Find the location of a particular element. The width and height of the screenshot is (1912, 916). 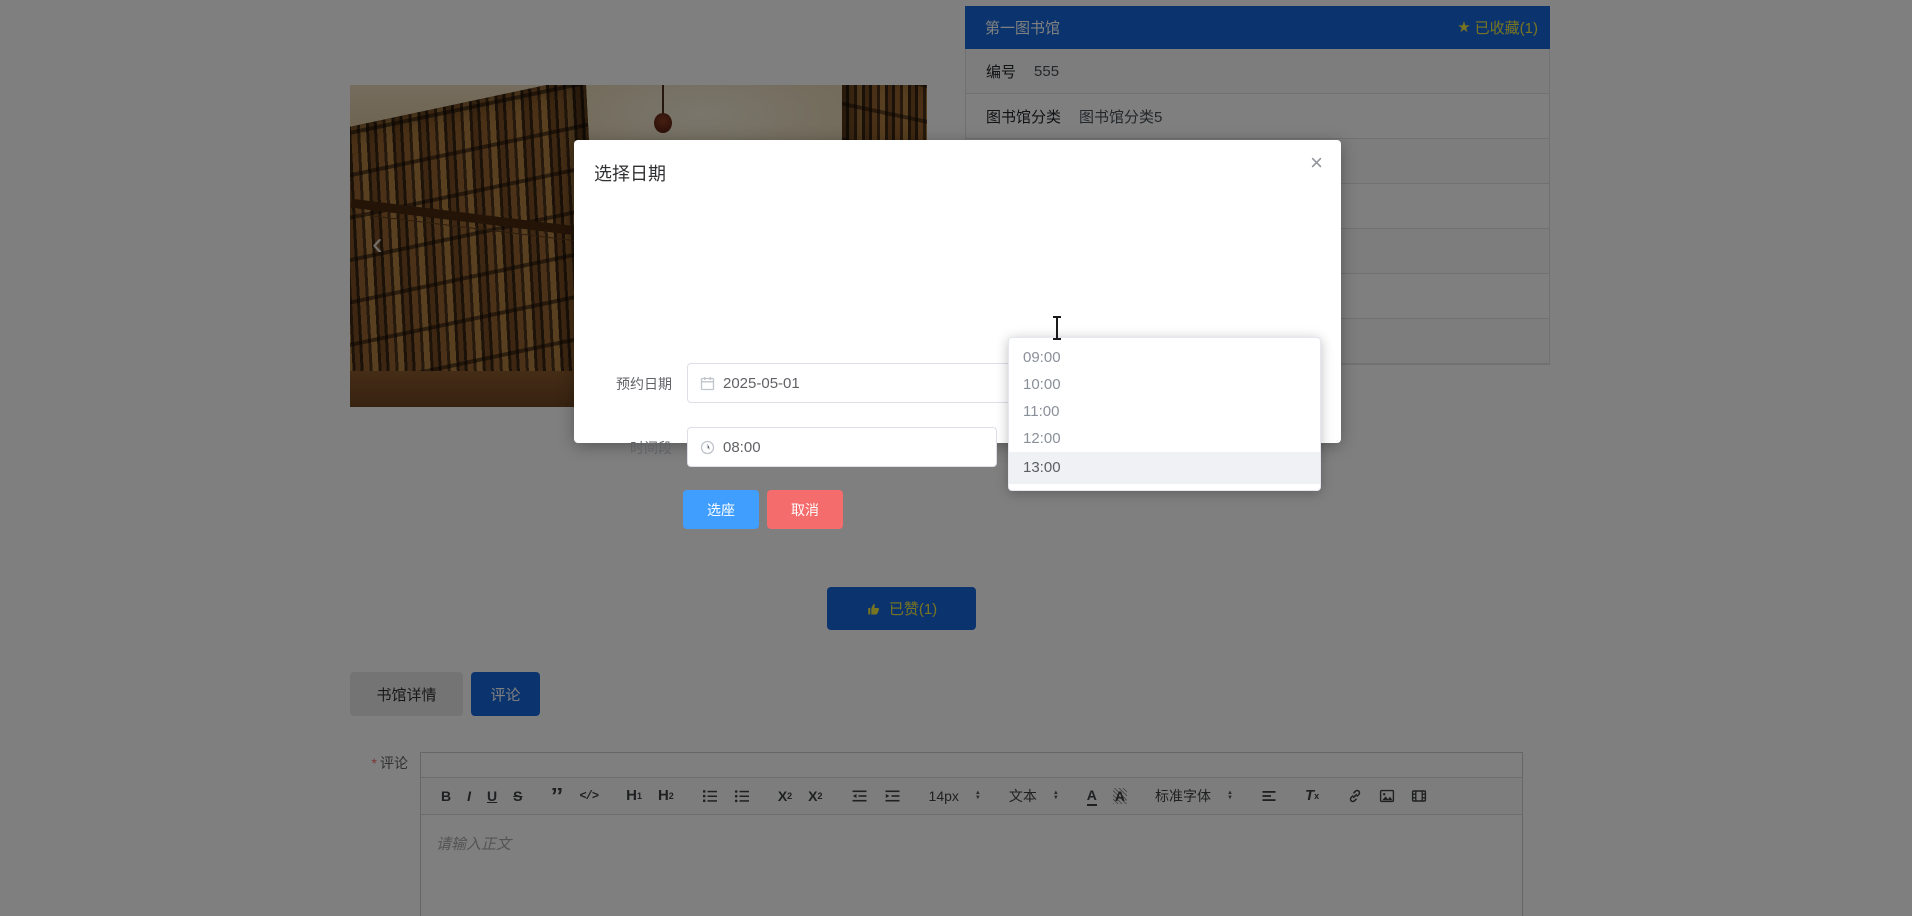

calendar-icon is located at coordinates (707, 383).